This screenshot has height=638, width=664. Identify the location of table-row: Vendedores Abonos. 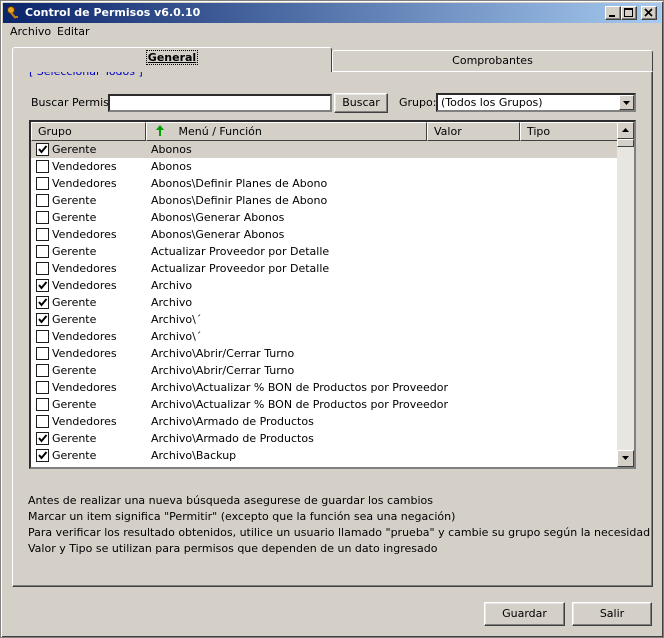
(324, 166).